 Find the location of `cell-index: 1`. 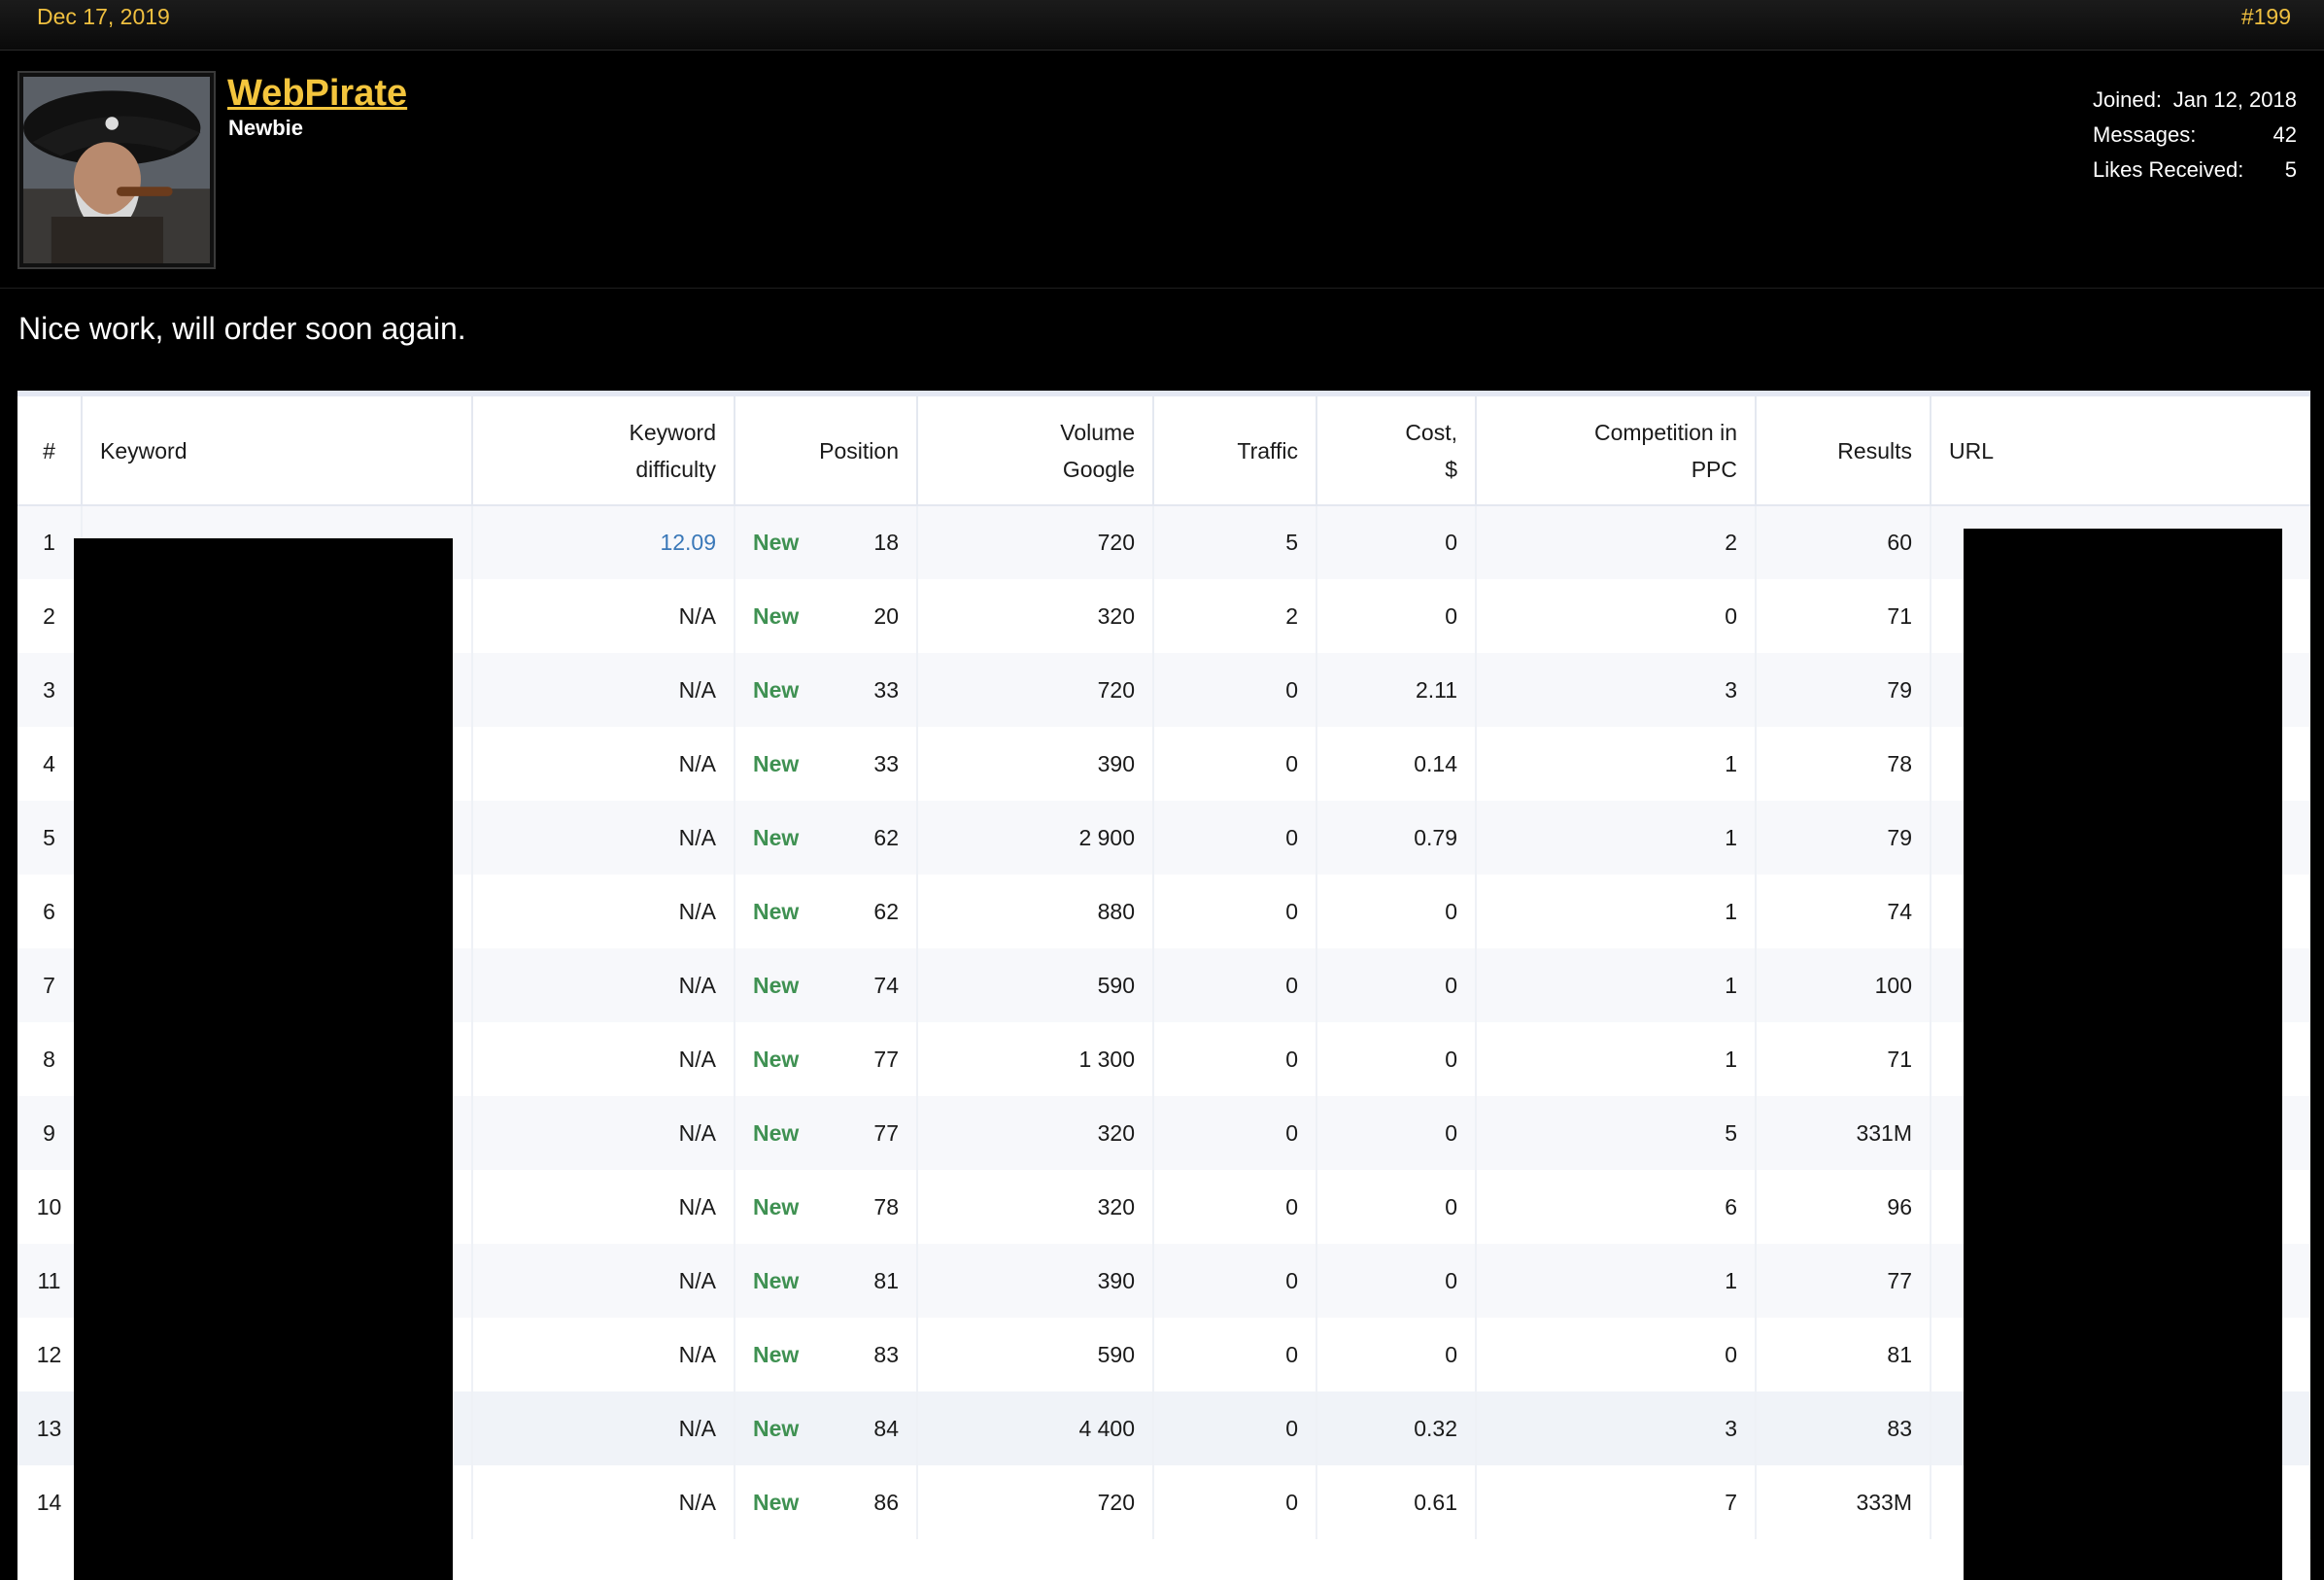

cell-index: 1 is located at coordinates (50, 542).